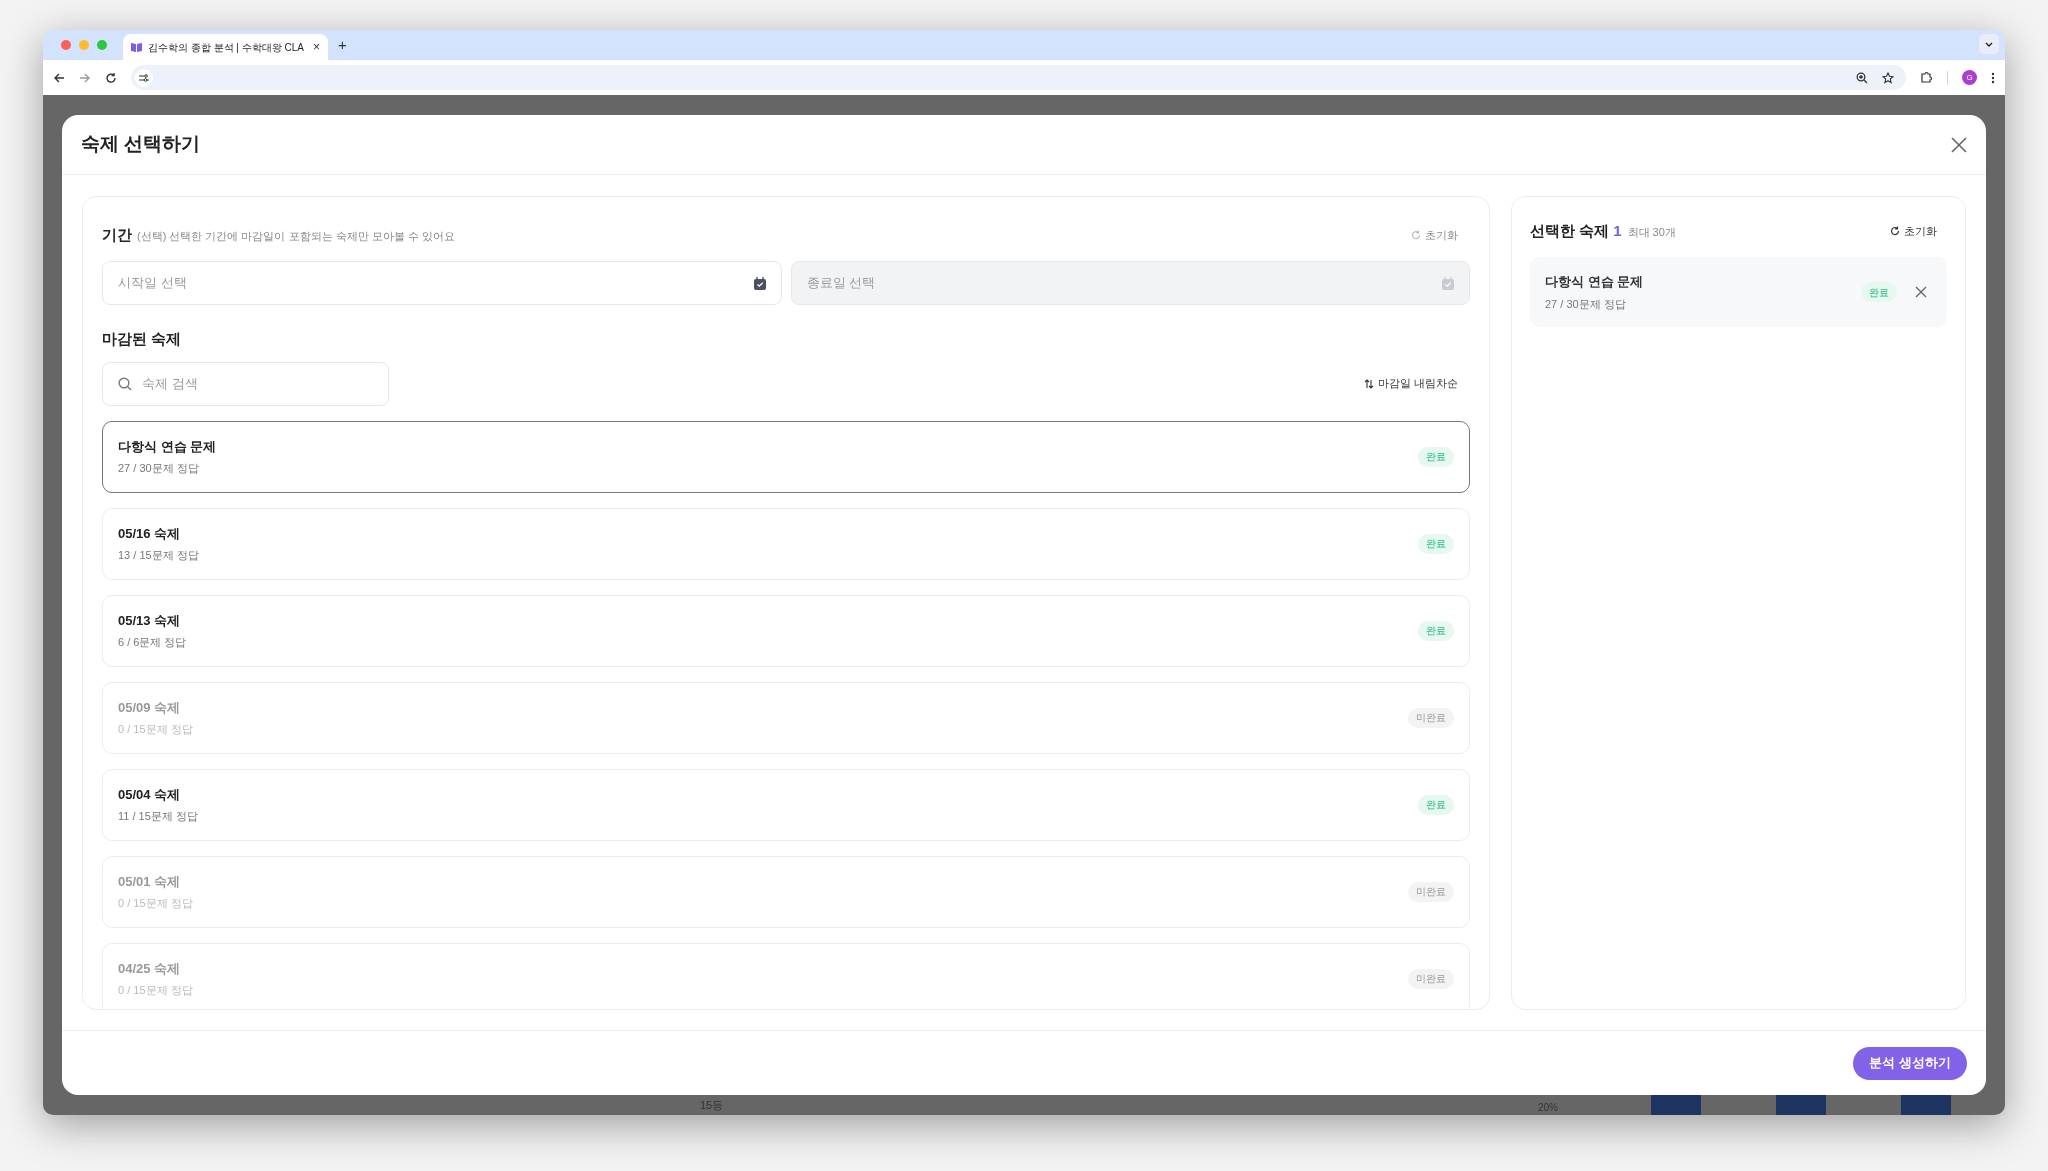 Image resolution: width=2048 pixels, height=1171 pixels. What do you see at coordinates (150, 707) in the screenshot?
I see `homework-title: 05/09 숙제` at bounding box center [150, 707].